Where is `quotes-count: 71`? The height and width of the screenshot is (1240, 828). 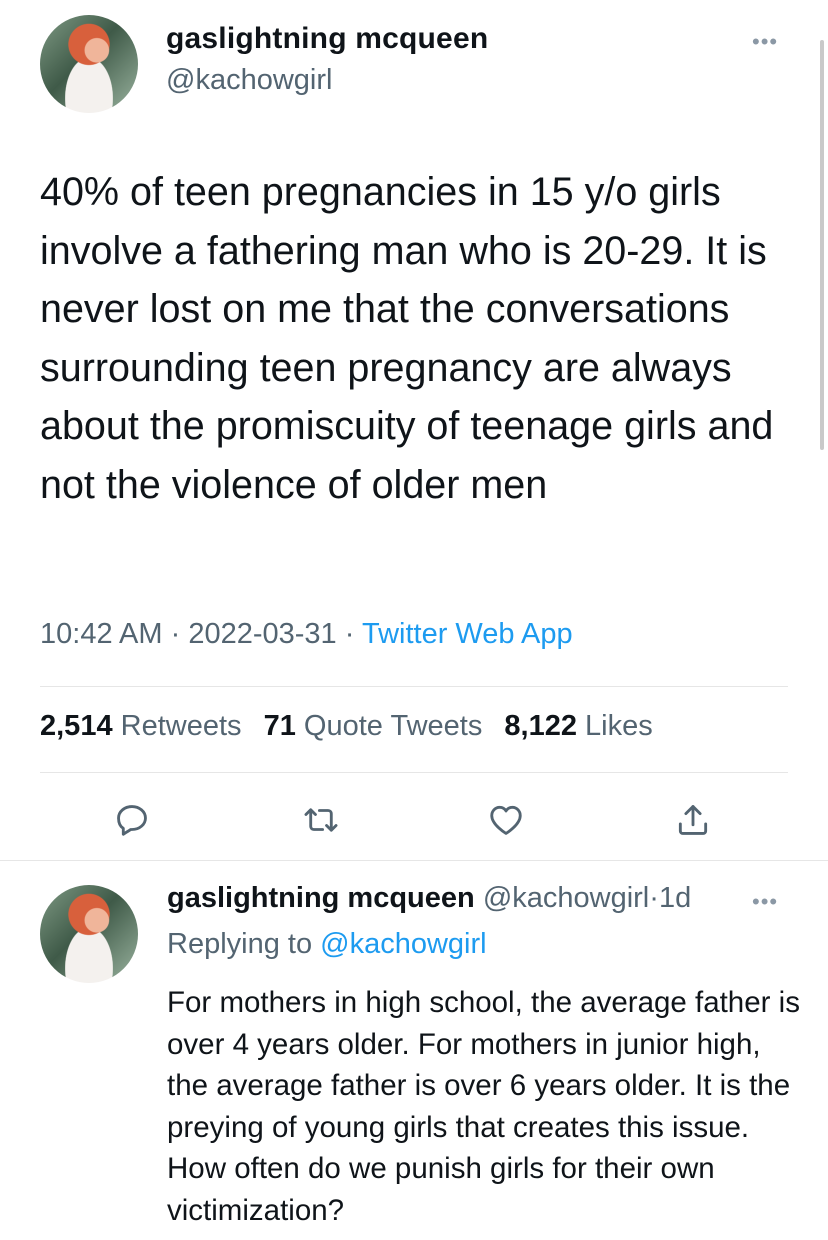 quotes-count: 71 is located at coordinates (279, 726).